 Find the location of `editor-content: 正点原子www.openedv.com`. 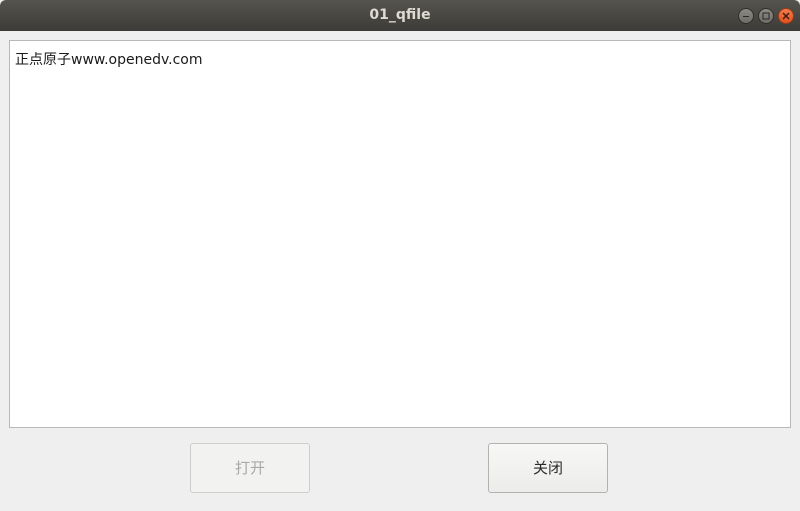

editor-content: 正点原子www.openedv.com is located at coordinates (109, 60).